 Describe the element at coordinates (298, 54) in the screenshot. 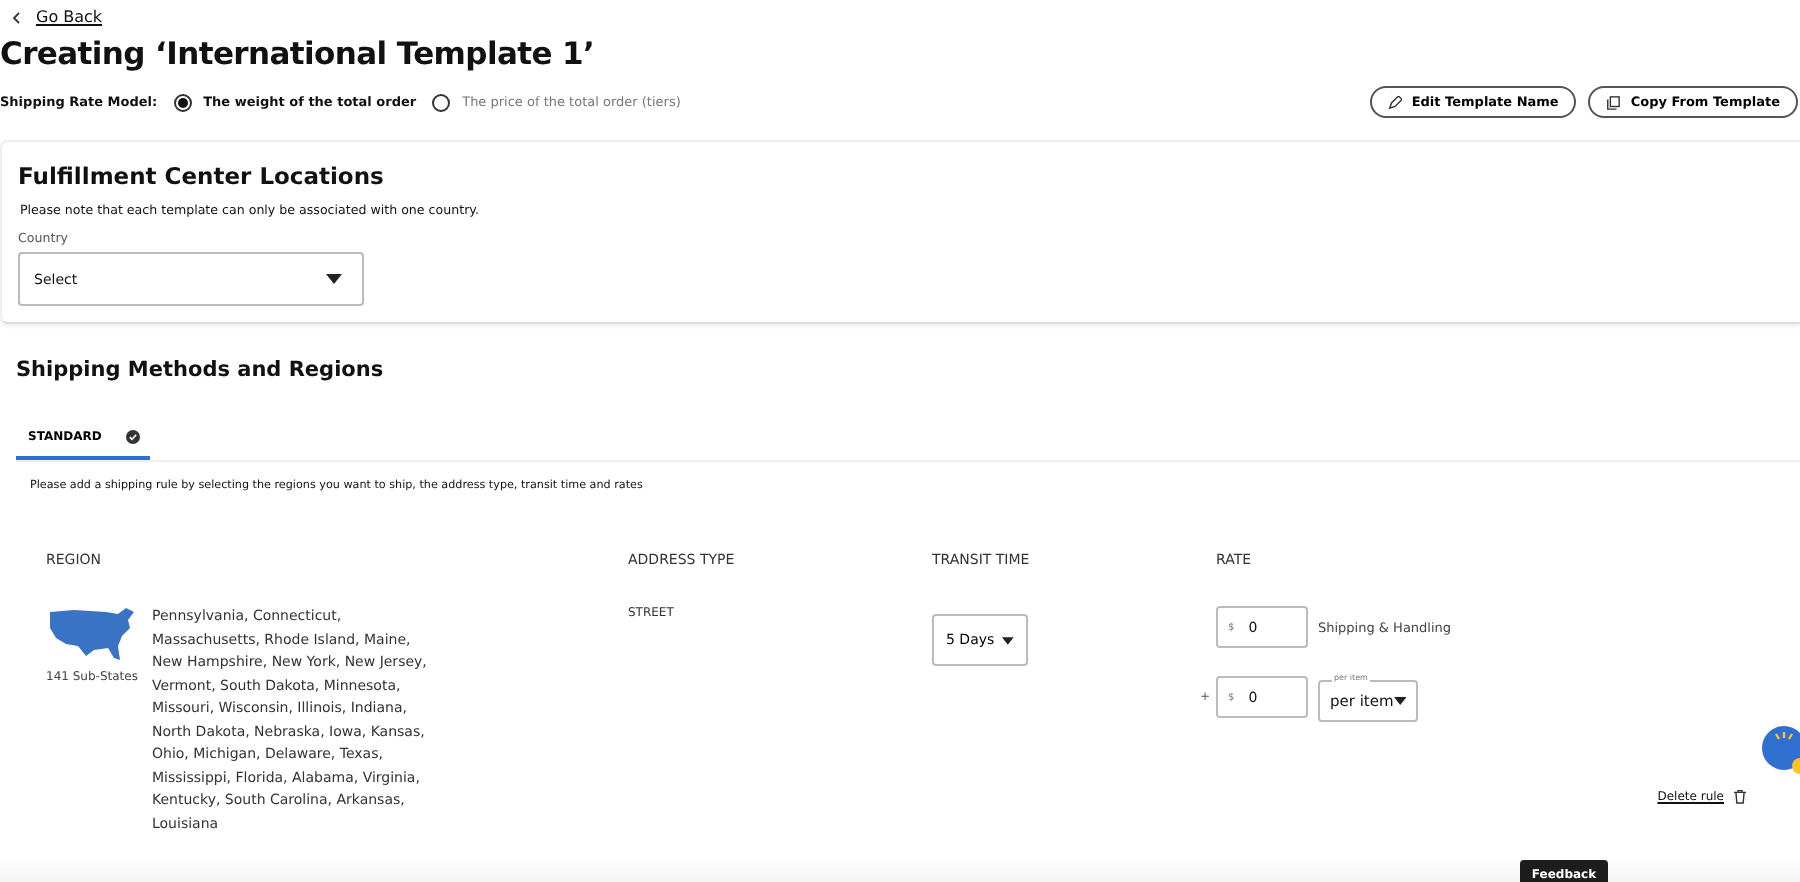

I see `page-title: Creating ‘International Template 1’` at that location.